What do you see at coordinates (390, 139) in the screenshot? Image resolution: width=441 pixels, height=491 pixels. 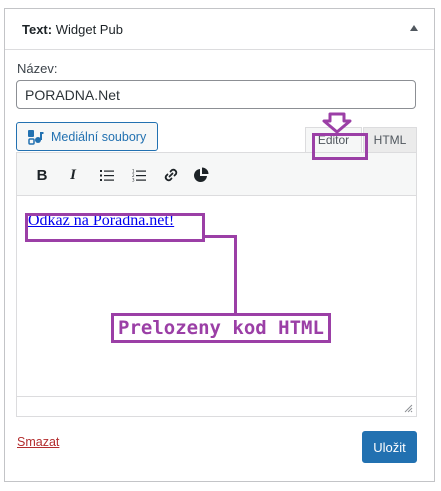 I see `tab-html: HTML` at bounding box center [390, 139].